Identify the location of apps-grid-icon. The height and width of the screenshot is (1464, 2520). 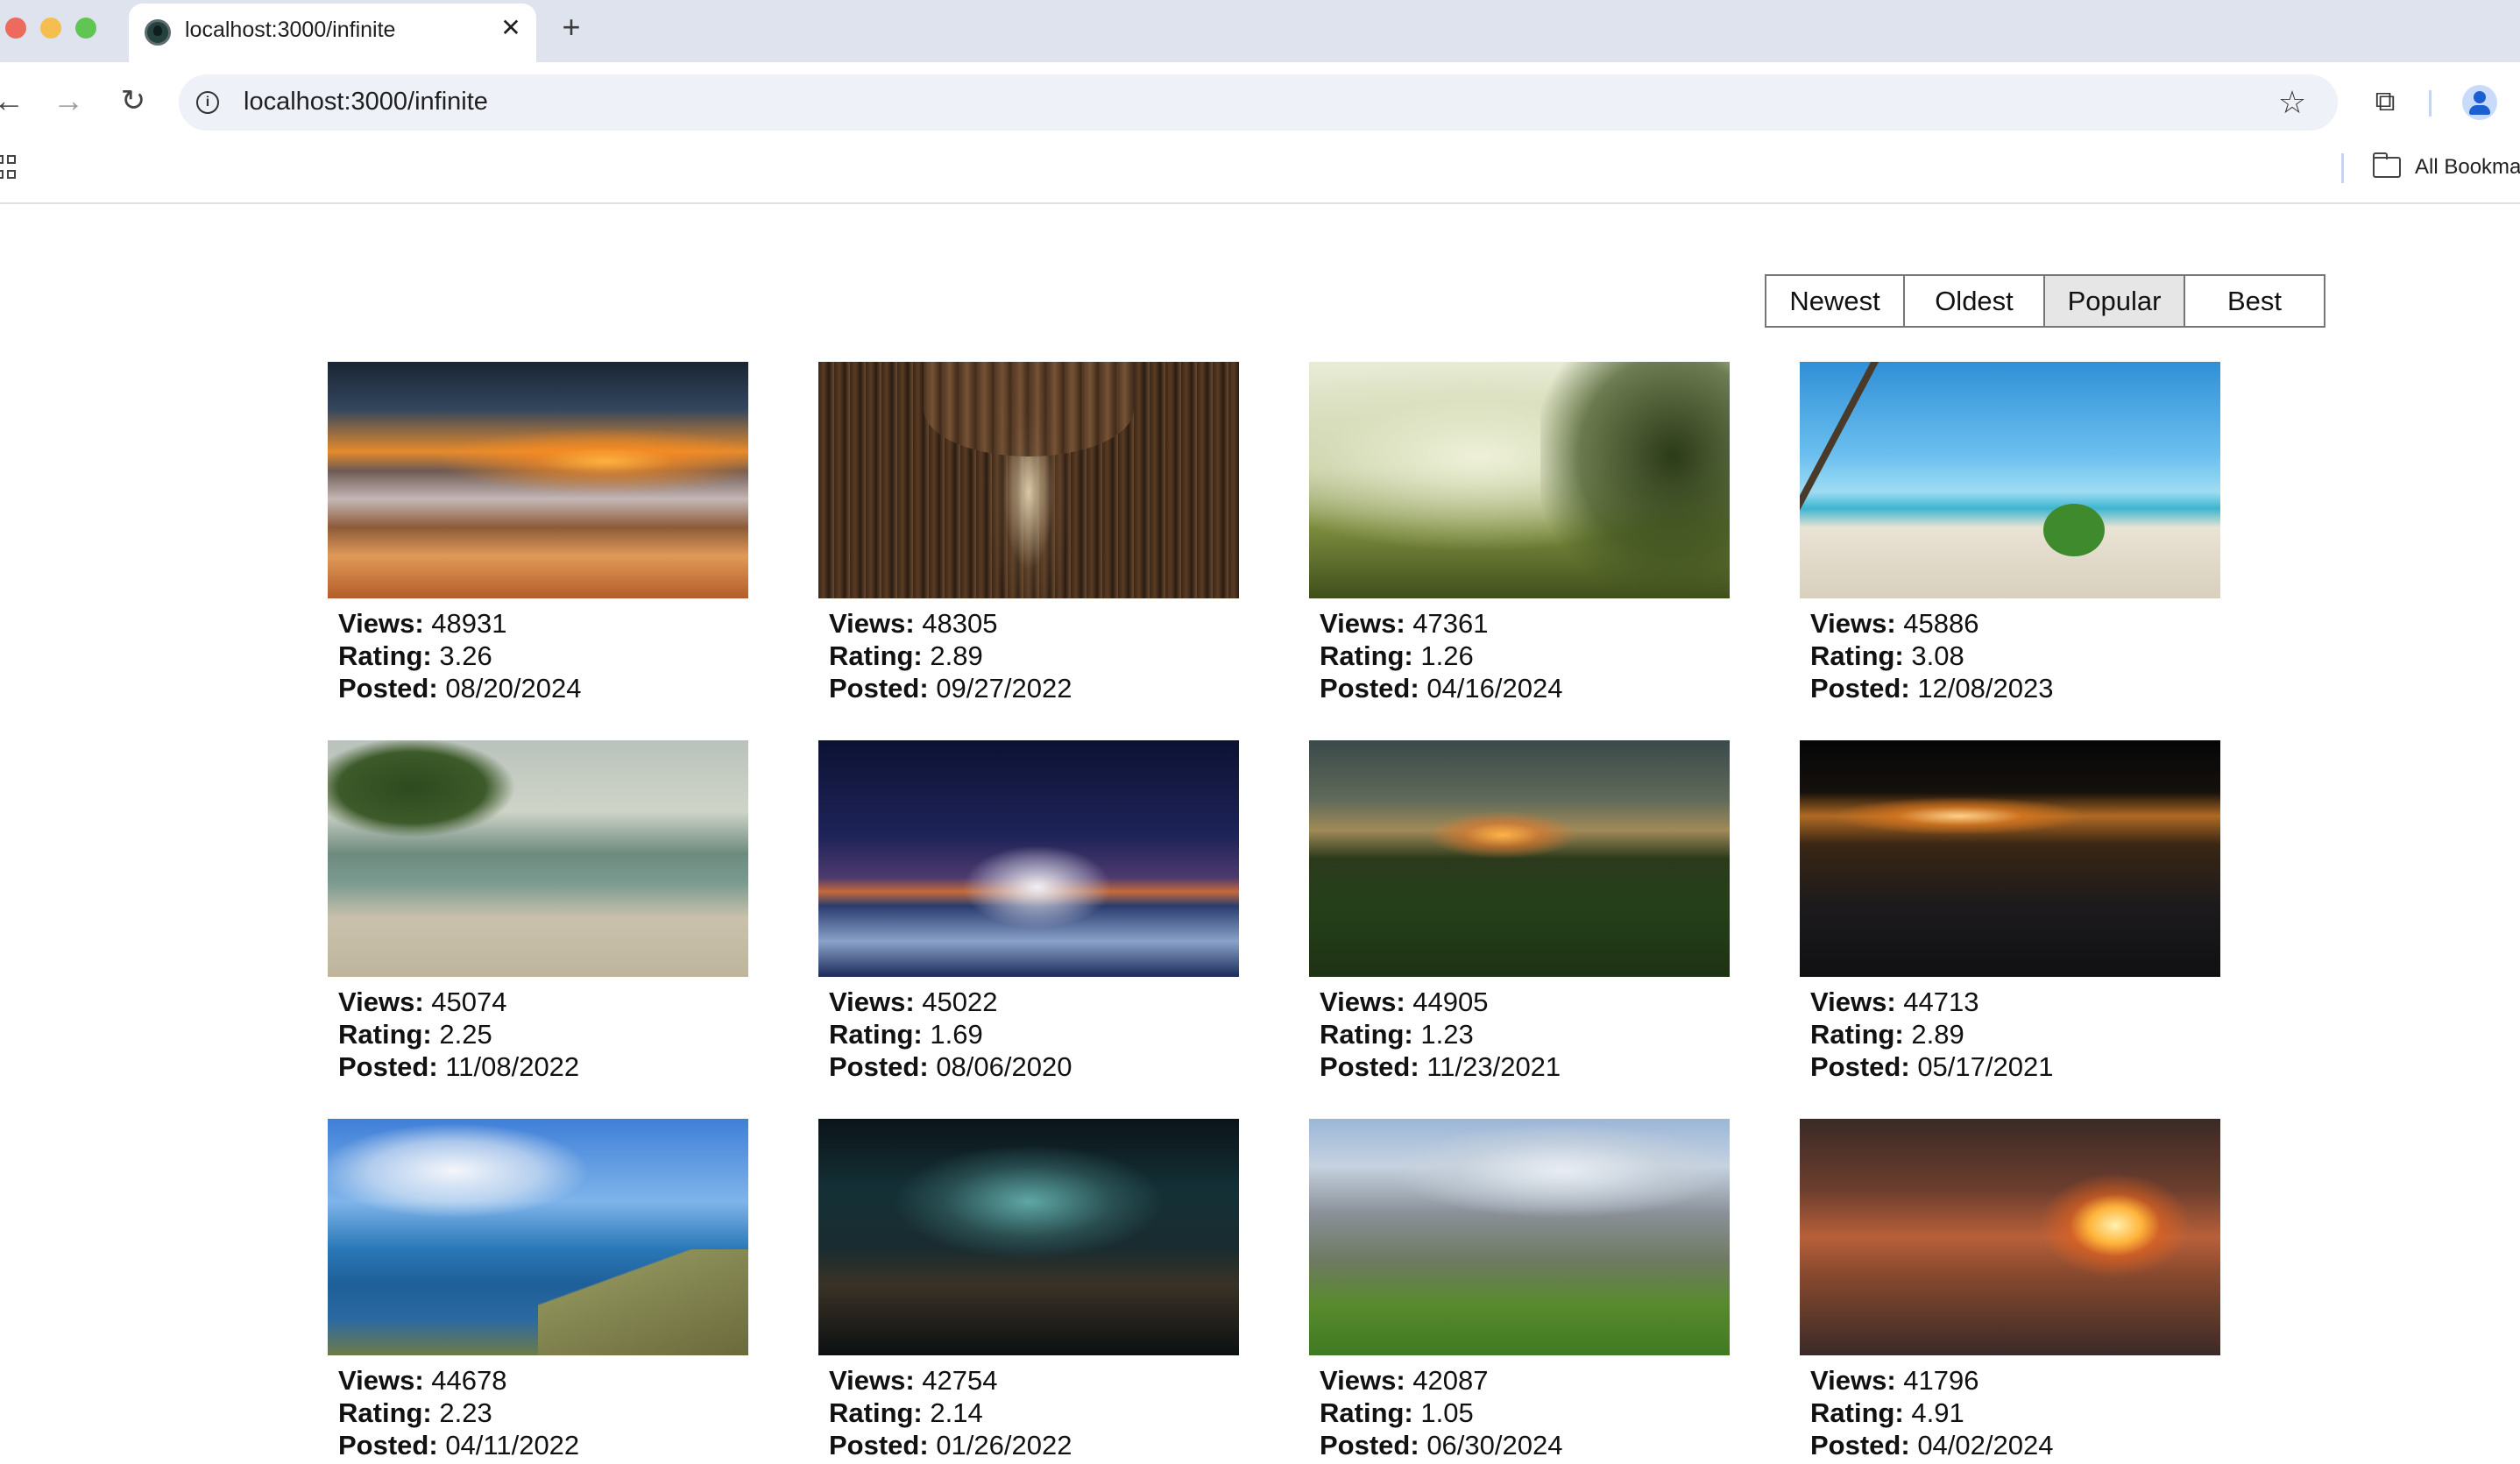
(9, 168).